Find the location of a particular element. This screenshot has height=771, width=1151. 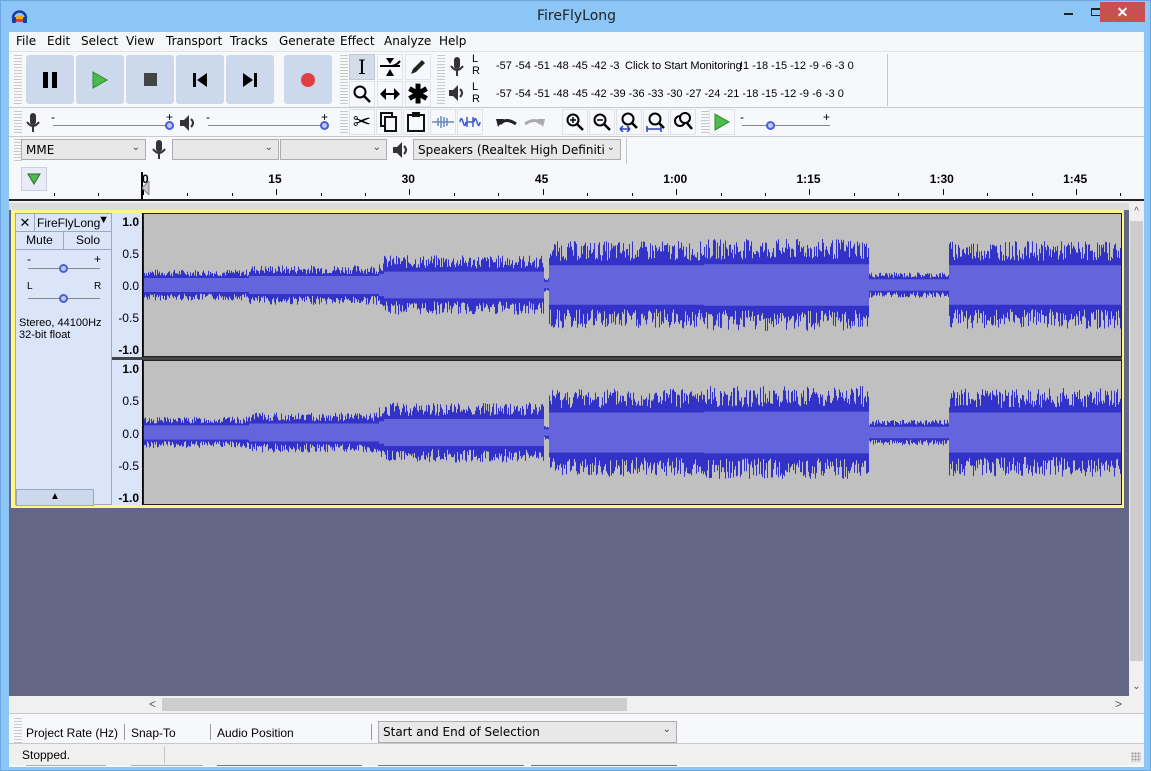

collapse-track-button: ▲ is located at coordinates (55, 497).